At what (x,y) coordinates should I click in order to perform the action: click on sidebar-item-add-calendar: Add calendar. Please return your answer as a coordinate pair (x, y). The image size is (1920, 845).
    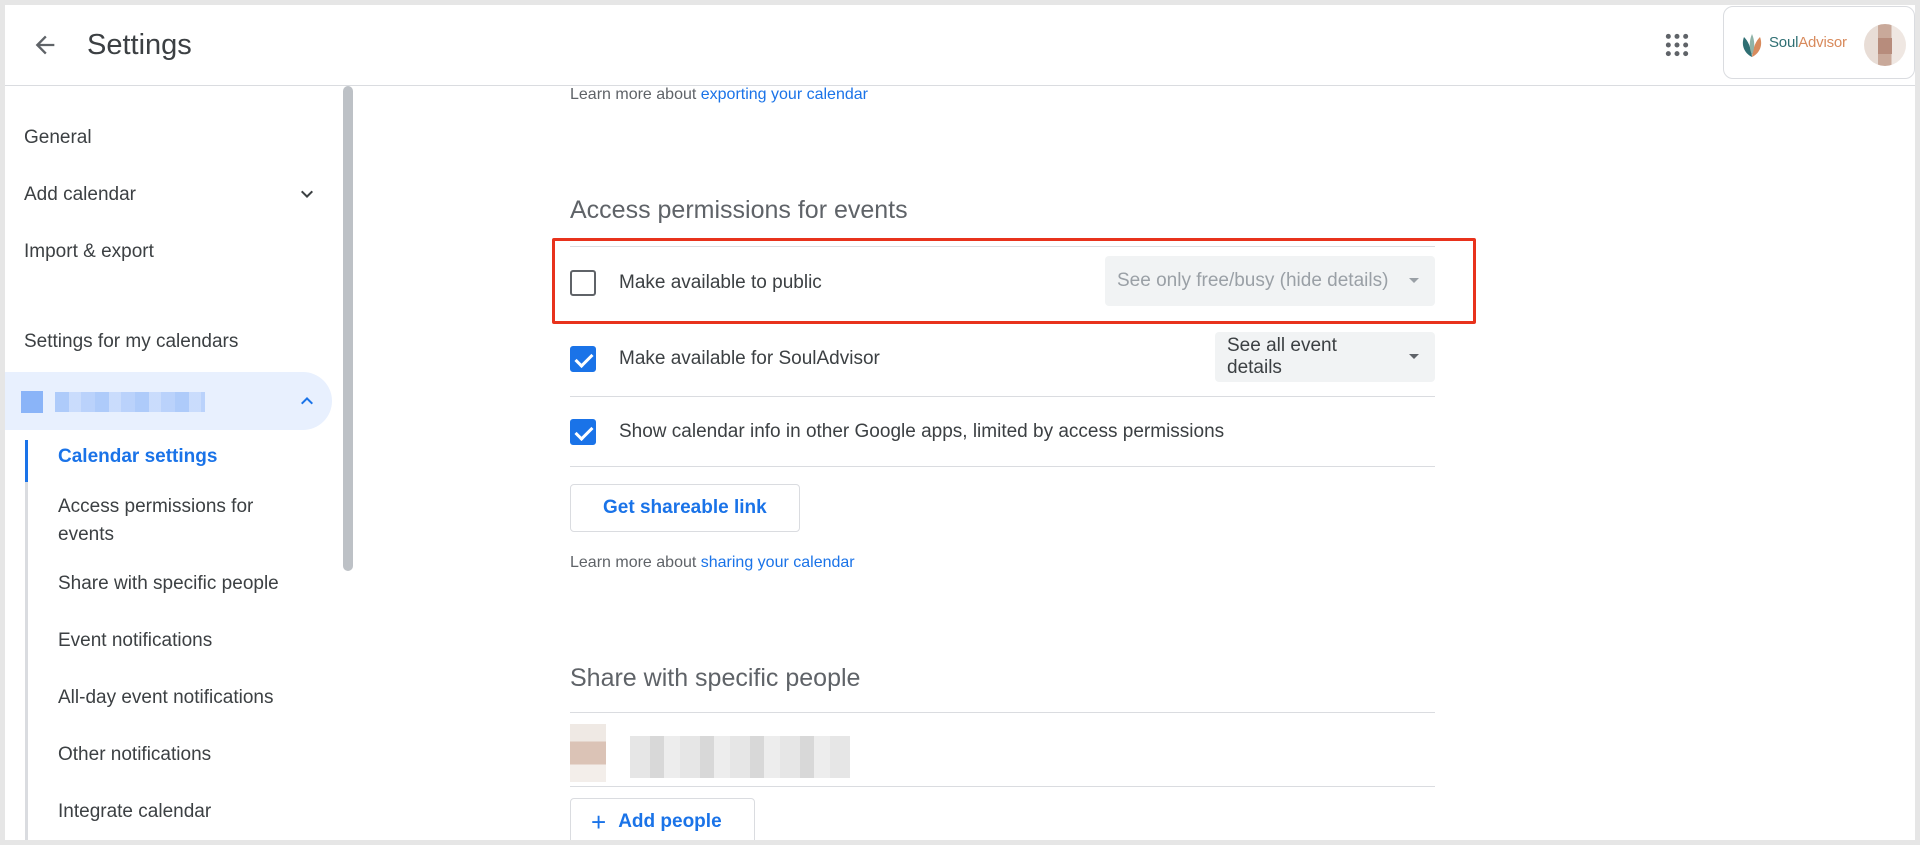
    Looking at the image, I should click on (80, 195).